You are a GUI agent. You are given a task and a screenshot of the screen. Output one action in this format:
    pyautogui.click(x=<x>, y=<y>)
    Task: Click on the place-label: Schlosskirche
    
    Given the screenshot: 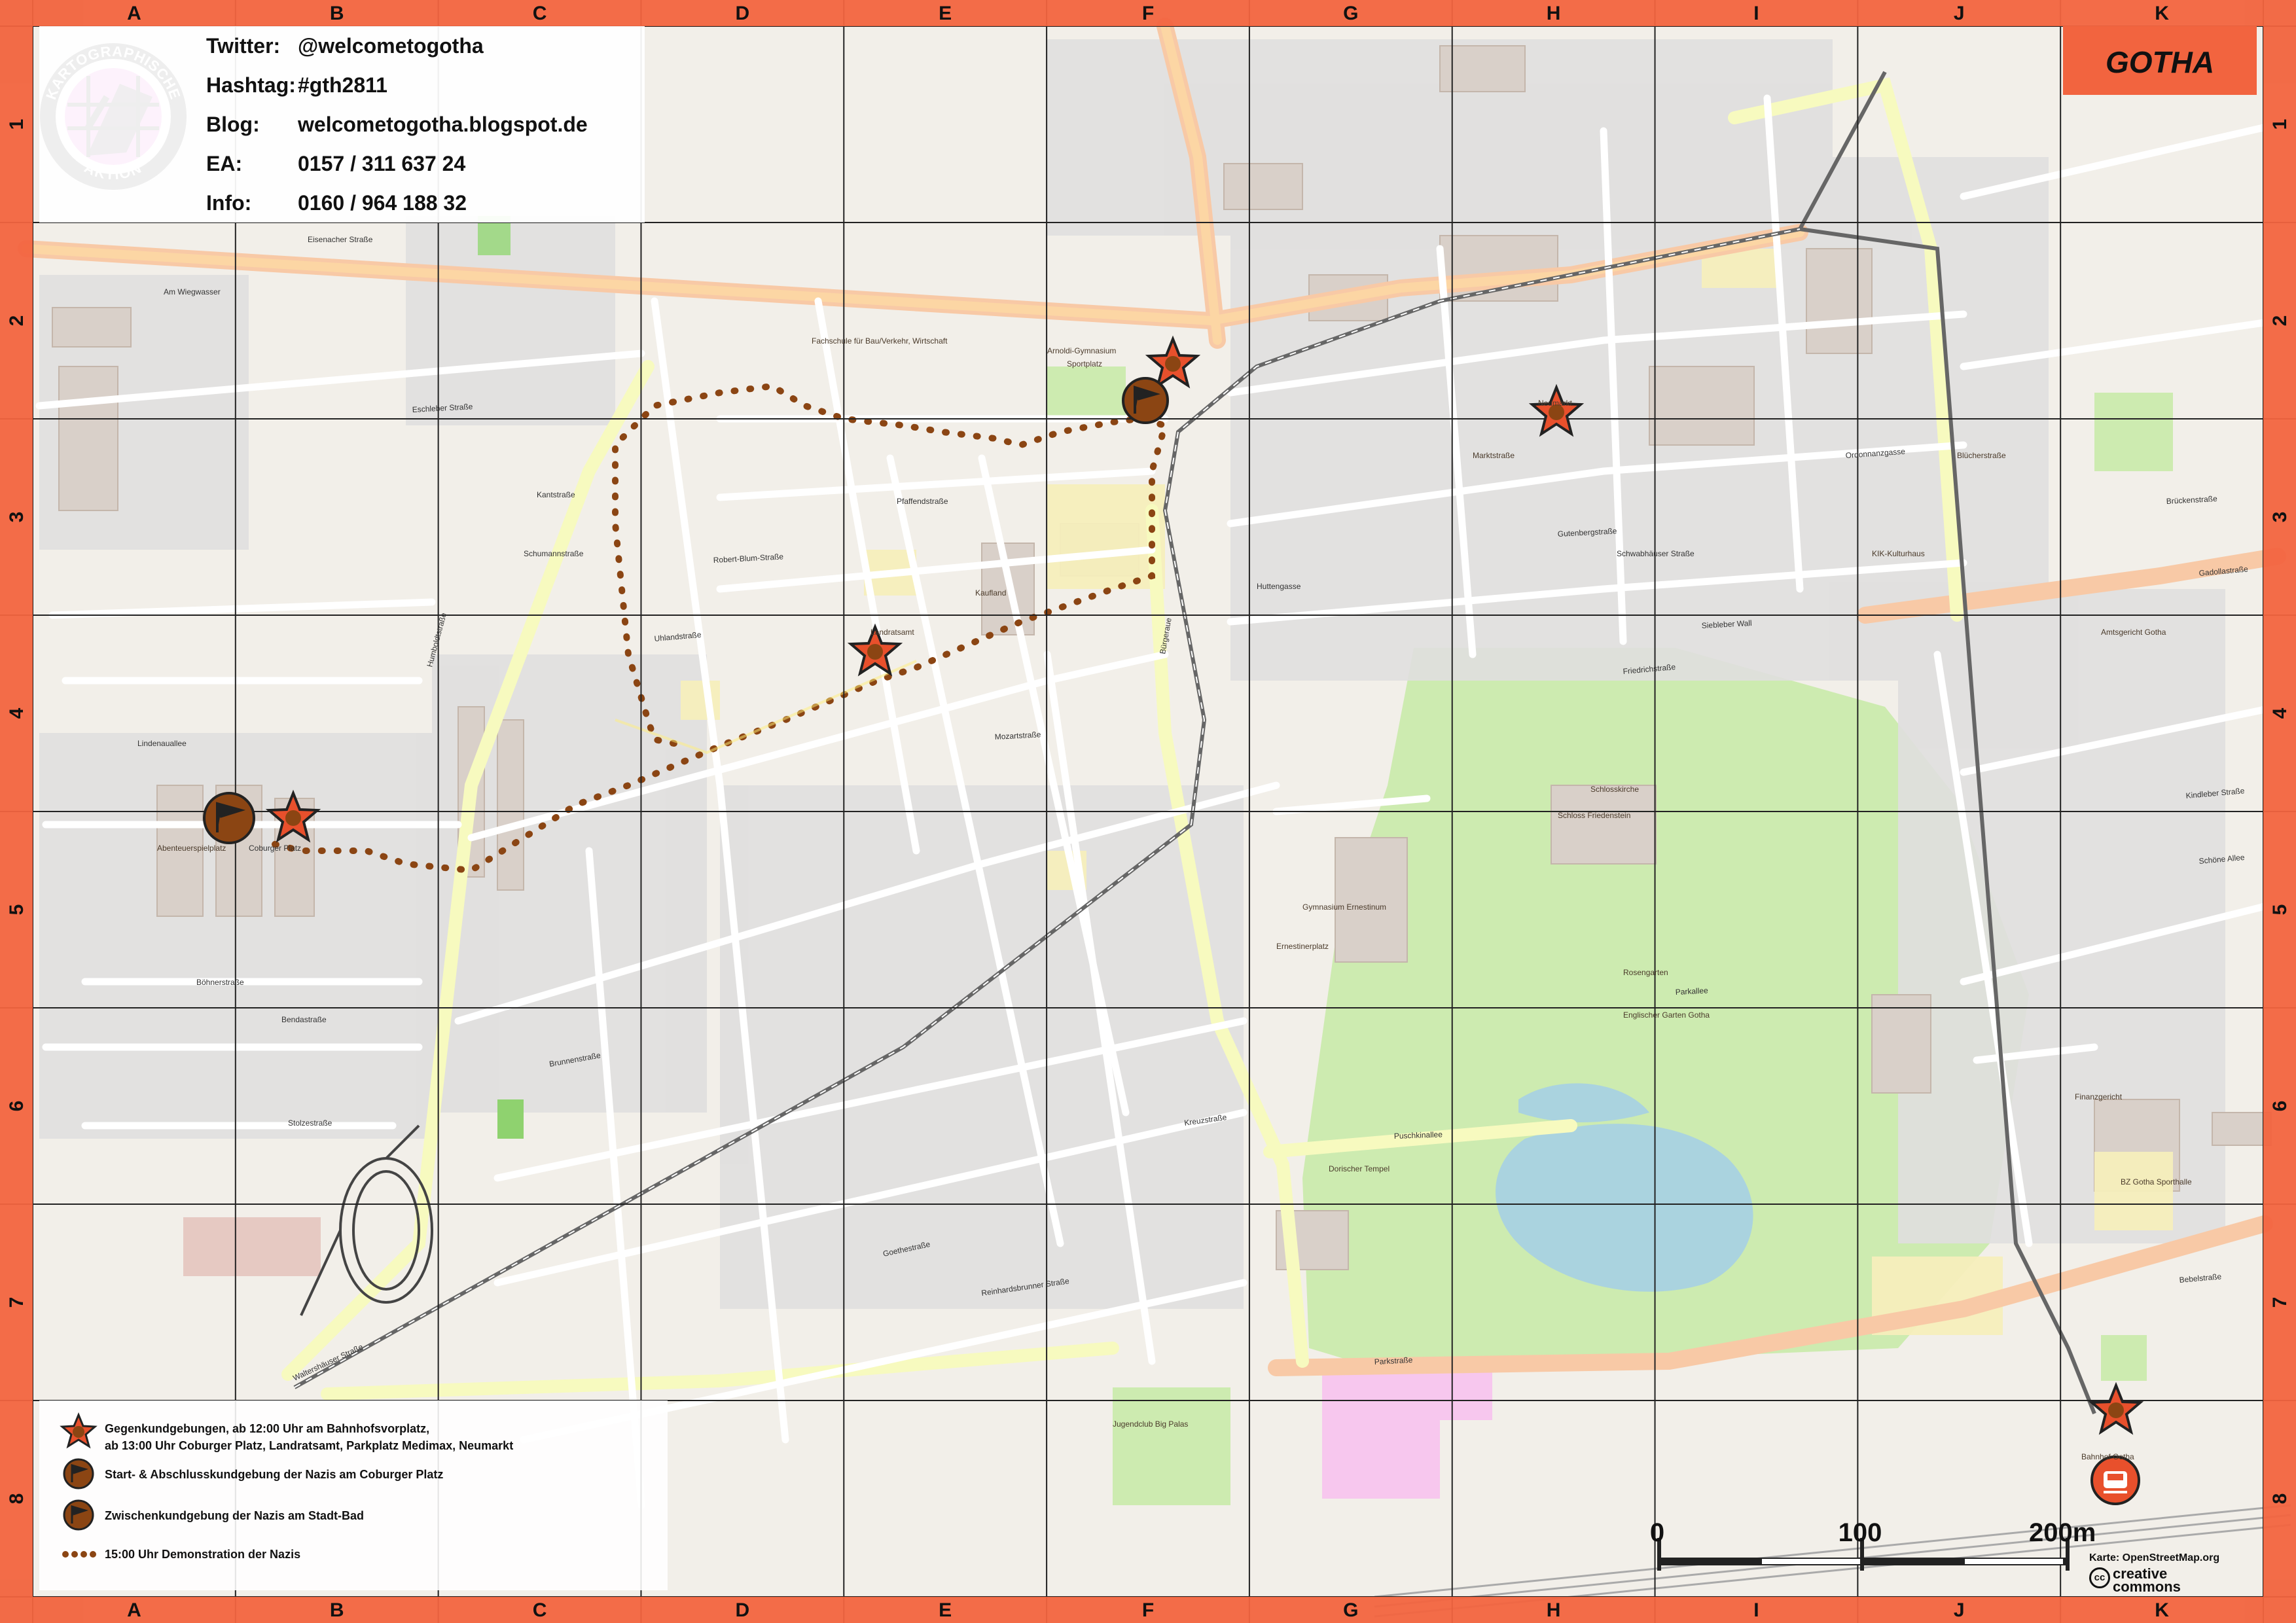 What is the action you would take?
    pyautogui.click(x=1614, y=789)
    